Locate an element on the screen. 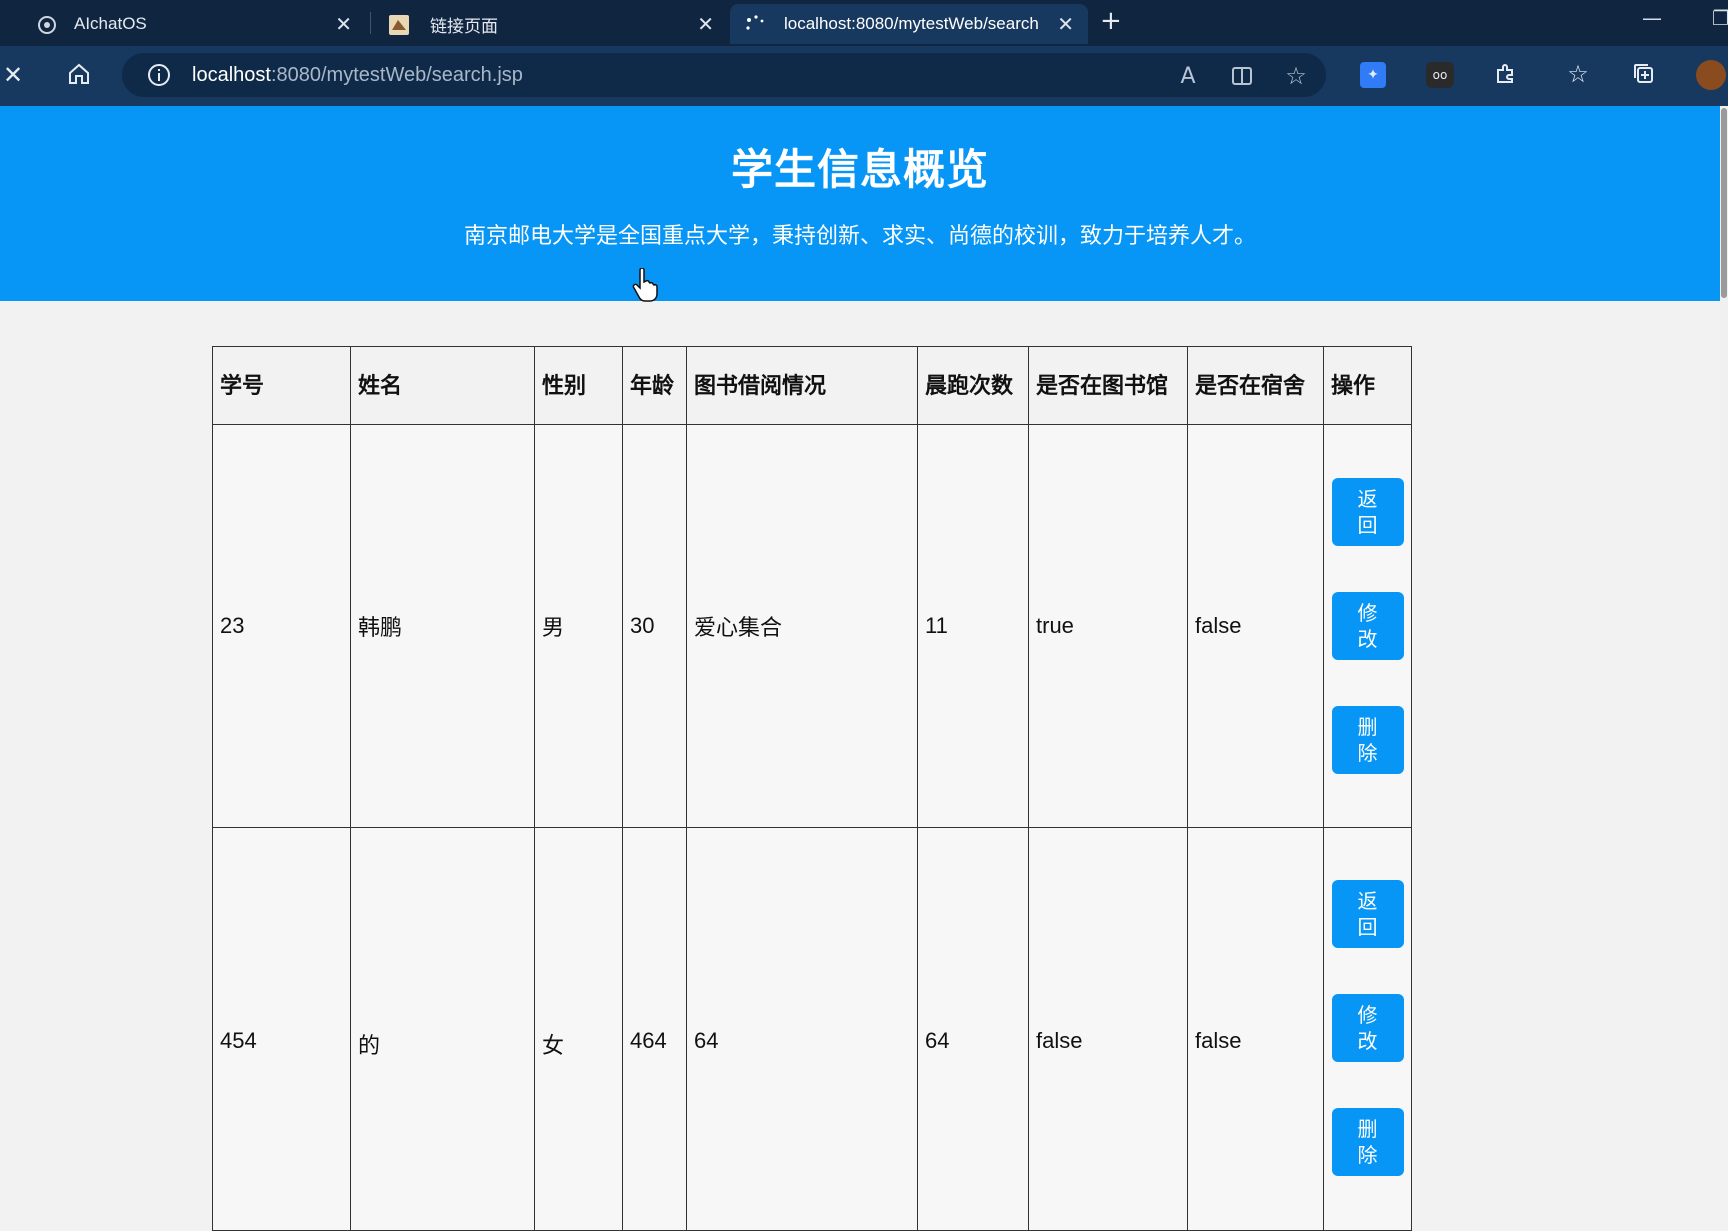  col-header-gender: 性别 is located at coordinates (578, 385).